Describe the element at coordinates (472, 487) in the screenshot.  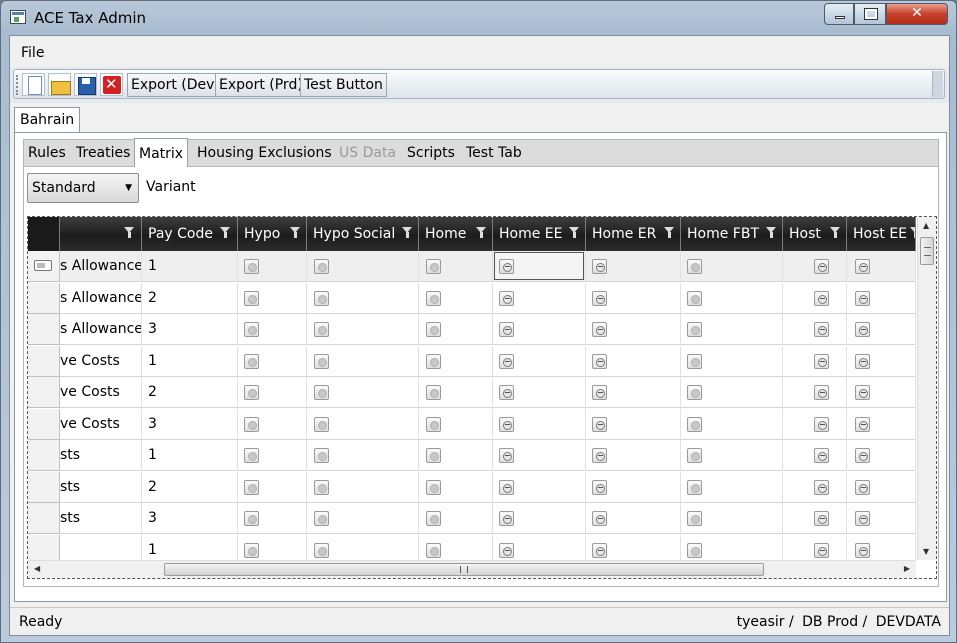
I see `table-row: sts 2` at that location.